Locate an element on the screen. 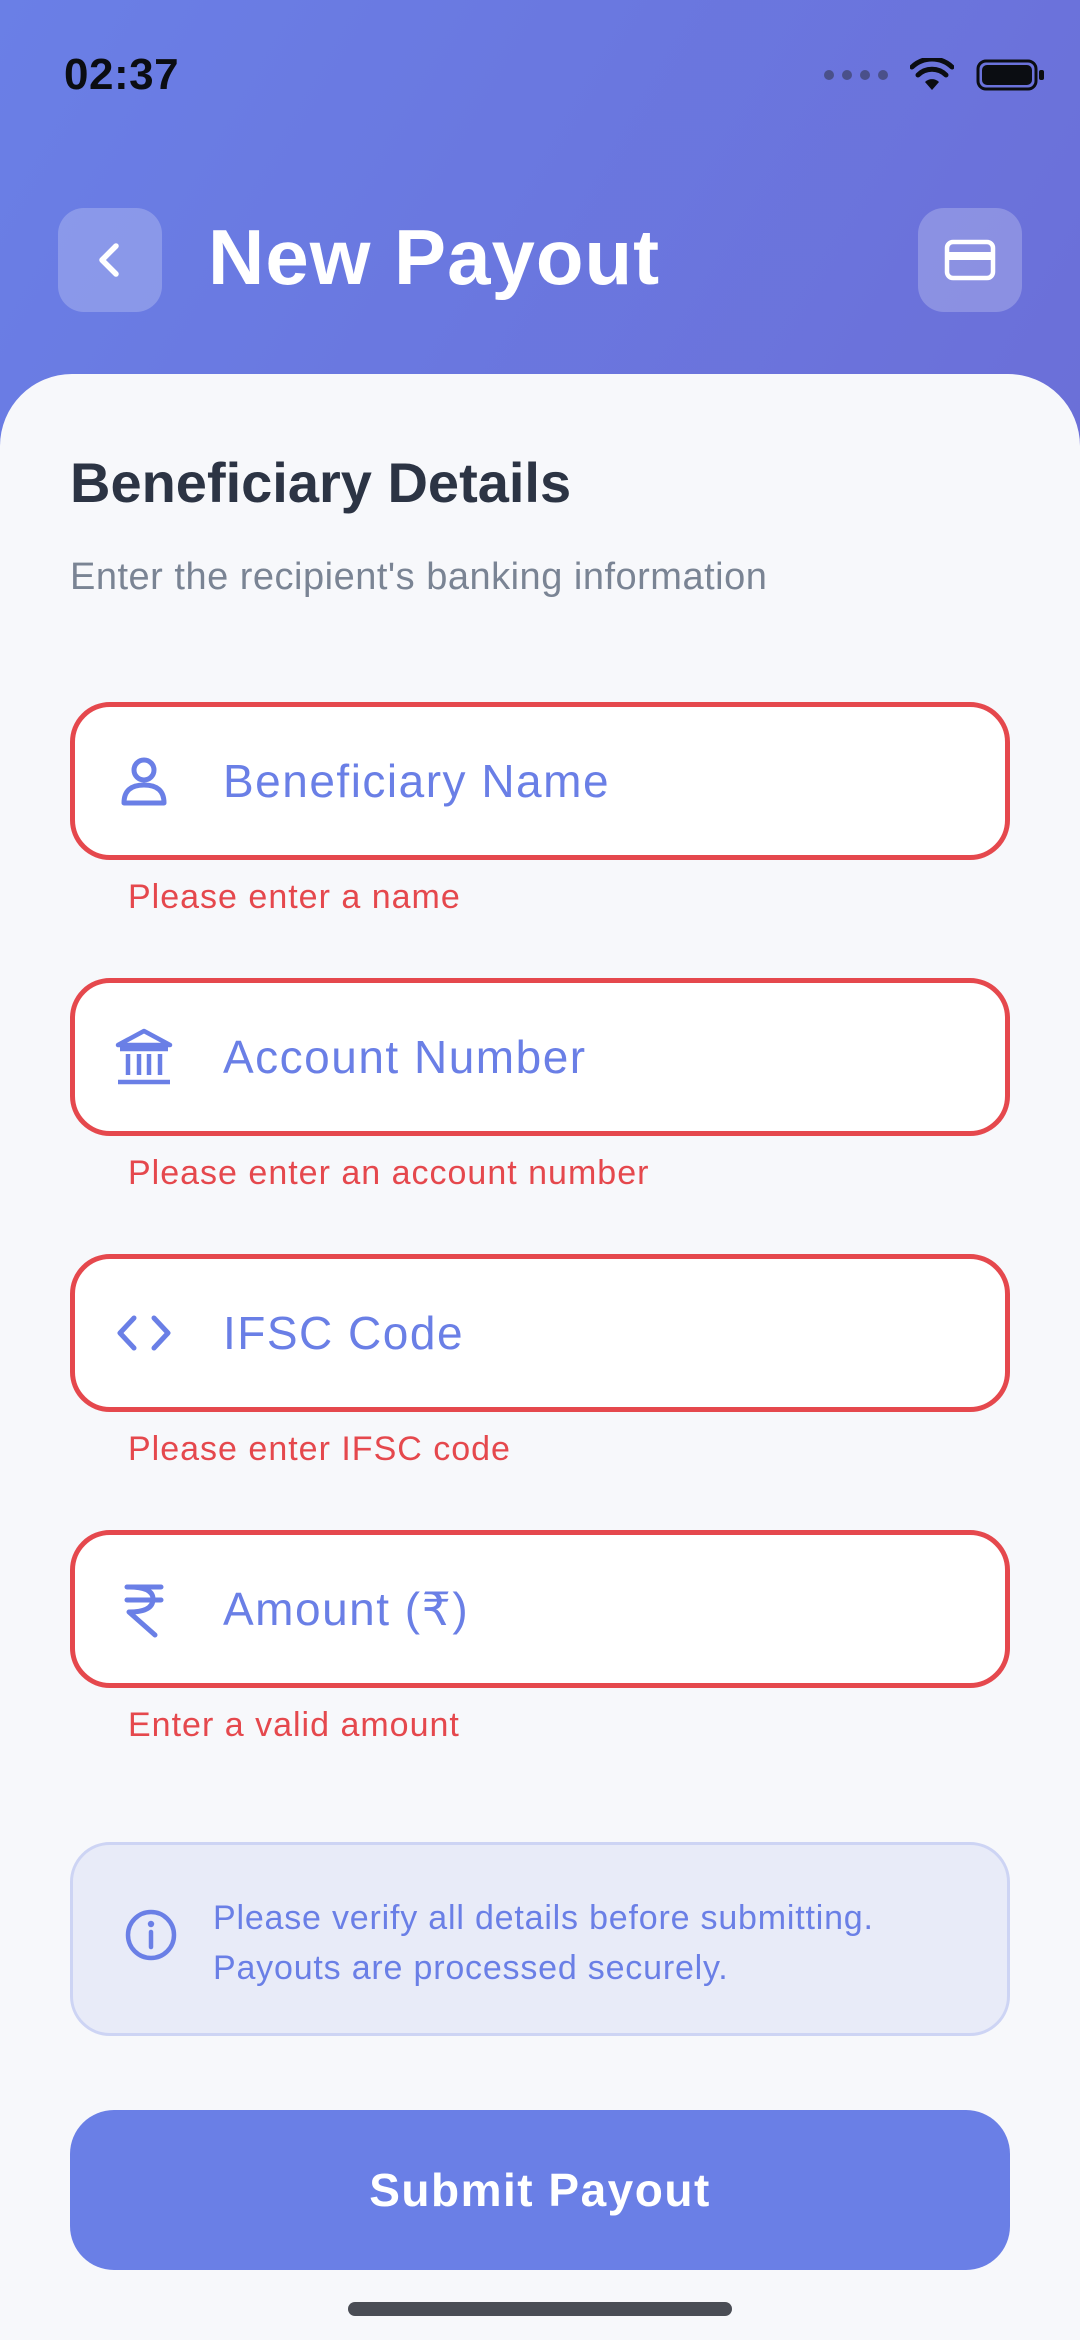  amount-input is located at coordinates (603, 1609).